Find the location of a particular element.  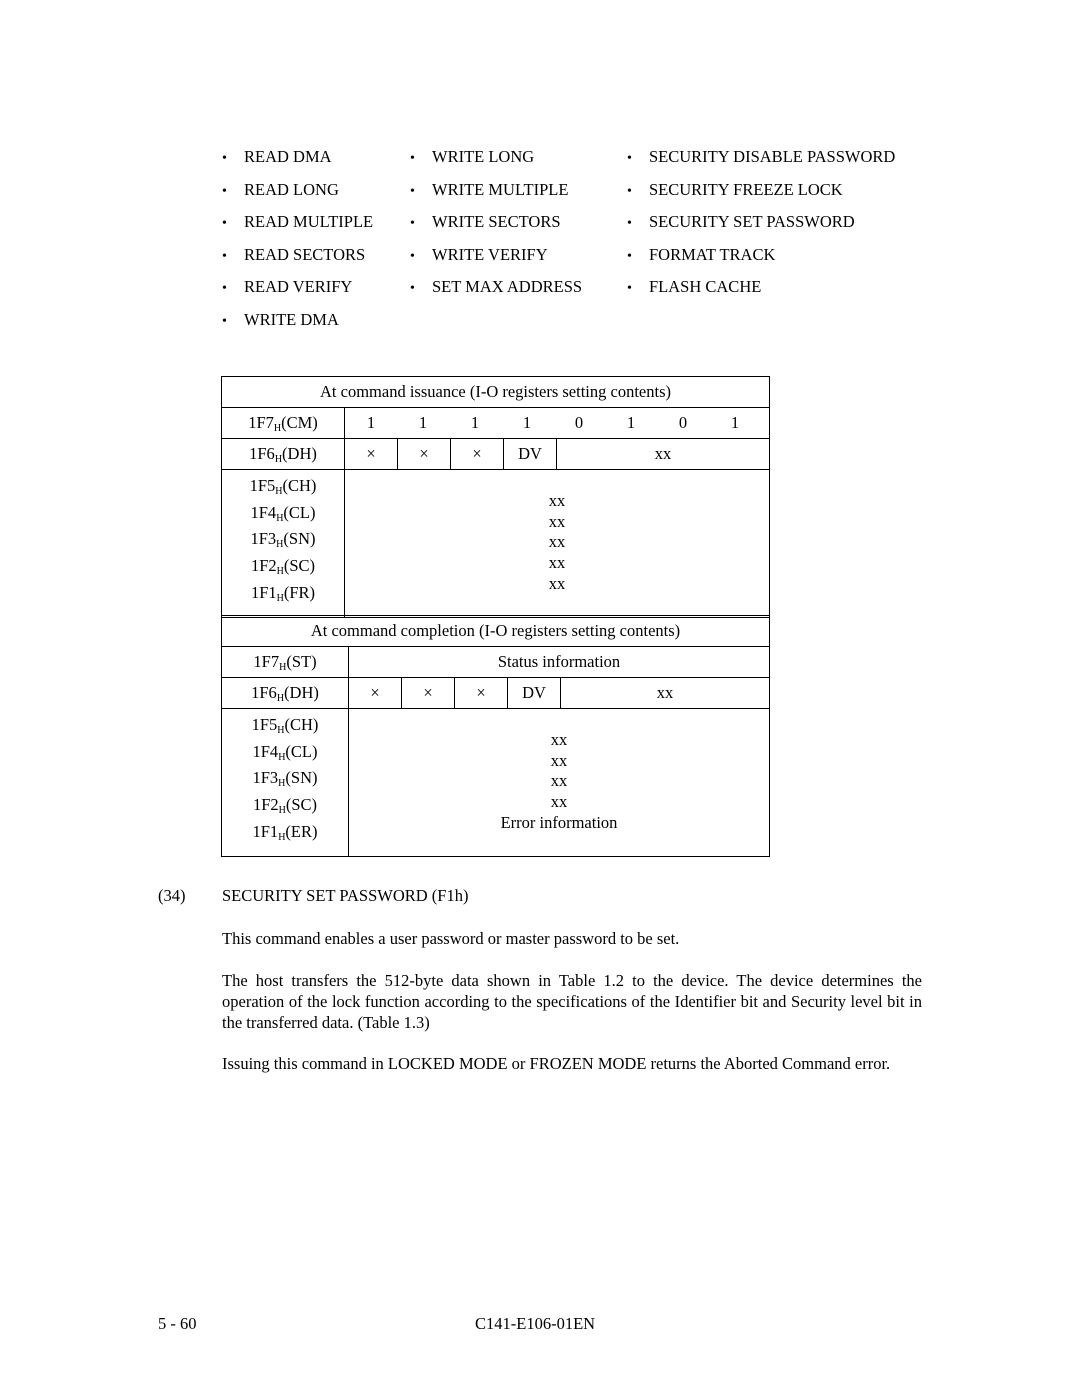

command-item: SECURITY FREEZE LOCK is located at coordinates (761, 195).